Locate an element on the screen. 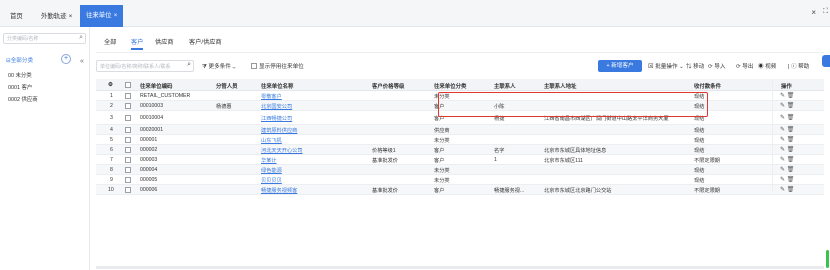 This screenshot has width=830, height=270. batch-action-button: ⊠ 批量操作 ⌄ is located at coordinates (666, 66).